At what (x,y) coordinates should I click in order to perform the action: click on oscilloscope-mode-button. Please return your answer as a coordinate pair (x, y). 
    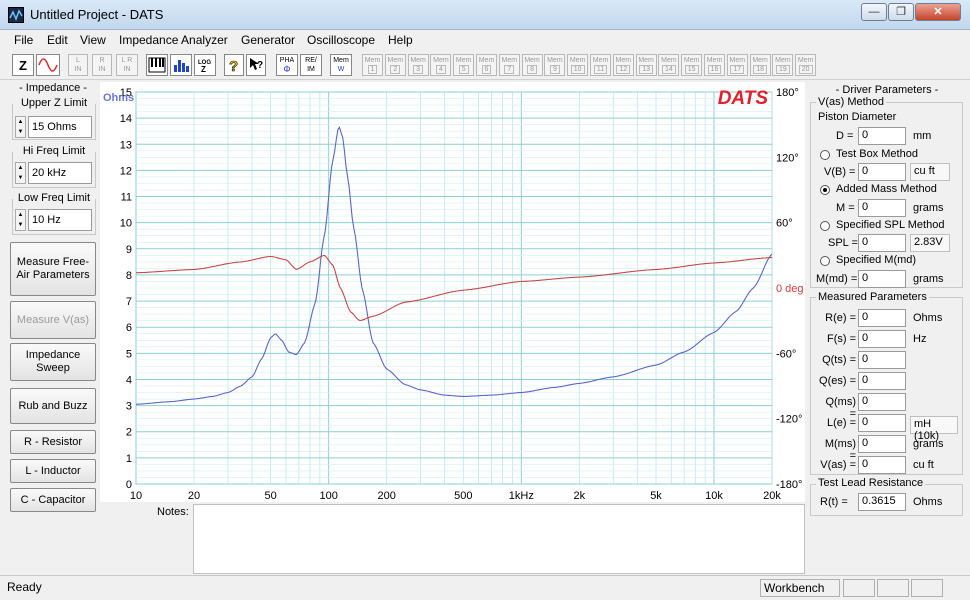
    Looking at the image, I should click on (48, 65).